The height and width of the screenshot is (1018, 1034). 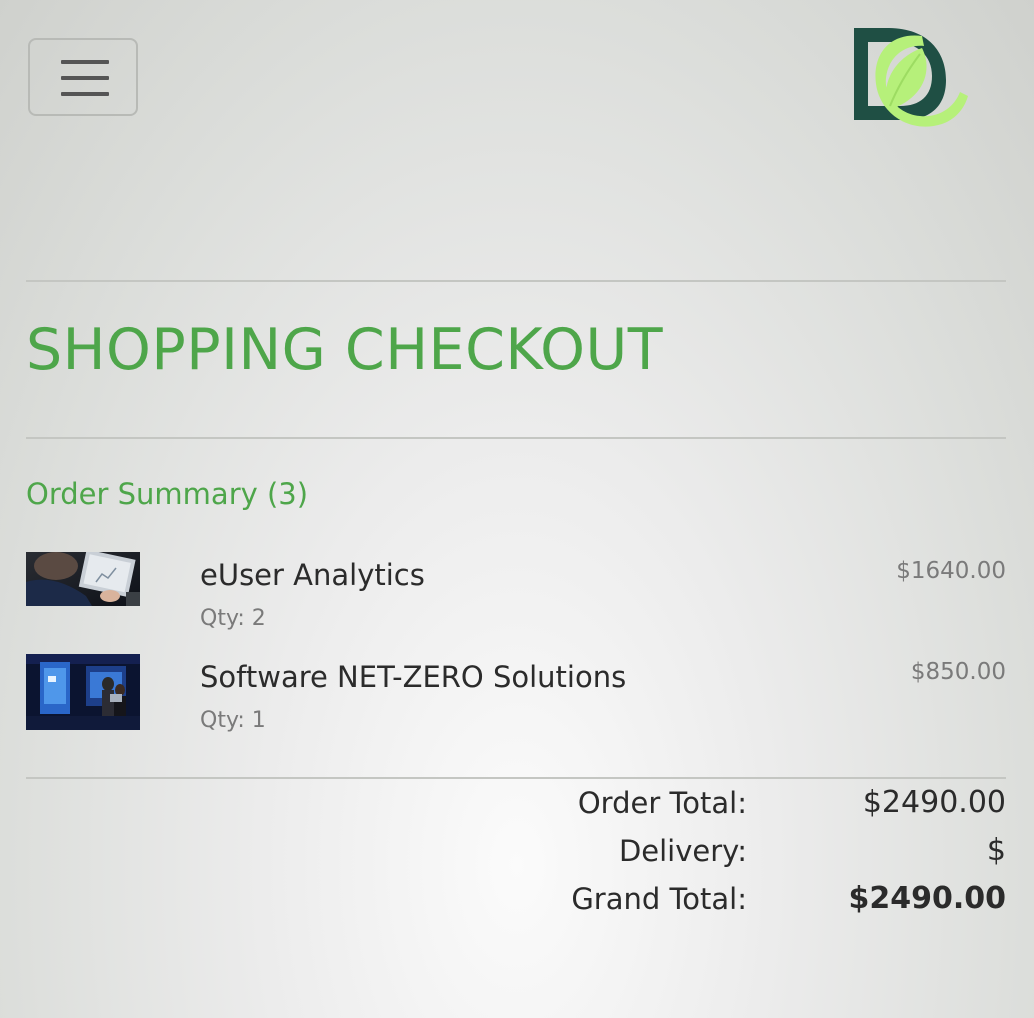 I want to click on delivery-label: Delivery:, so click(x=682, y=851).